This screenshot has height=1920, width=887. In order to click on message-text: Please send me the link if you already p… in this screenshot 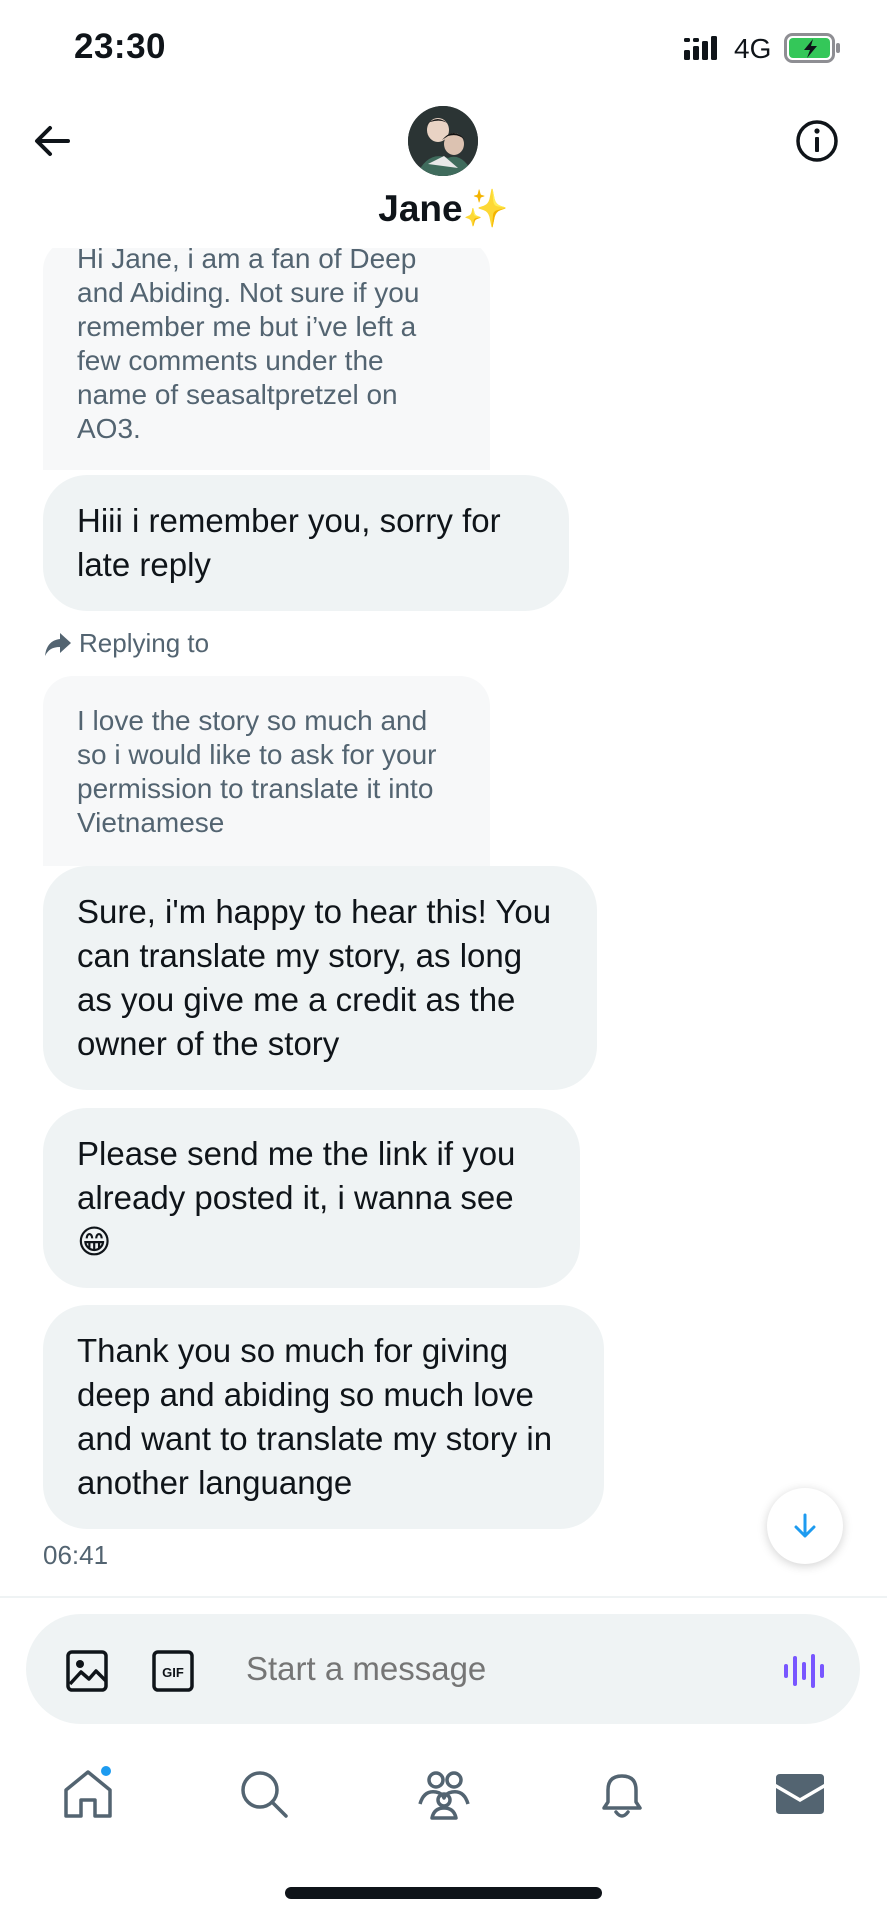, I will do `click(296, 1197)`.